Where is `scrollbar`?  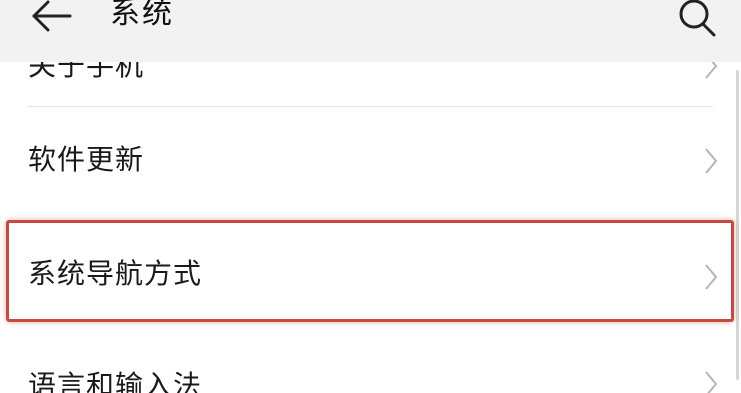 scrollbar is located at coordinates (737, 225).